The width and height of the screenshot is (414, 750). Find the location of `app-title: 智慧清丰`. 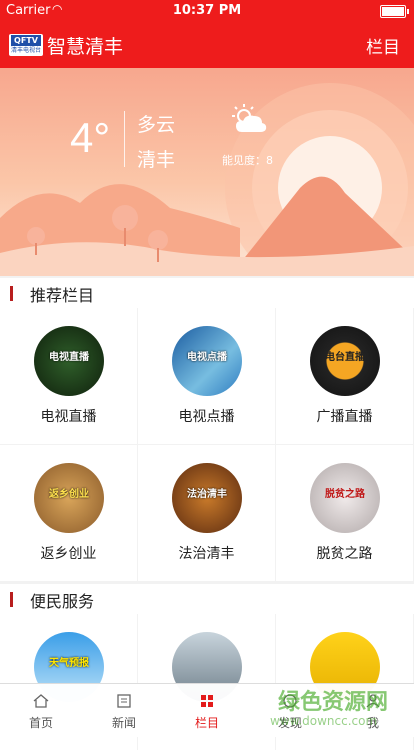

app-title: 智慧清丰 is located at coordinates (85, 47).